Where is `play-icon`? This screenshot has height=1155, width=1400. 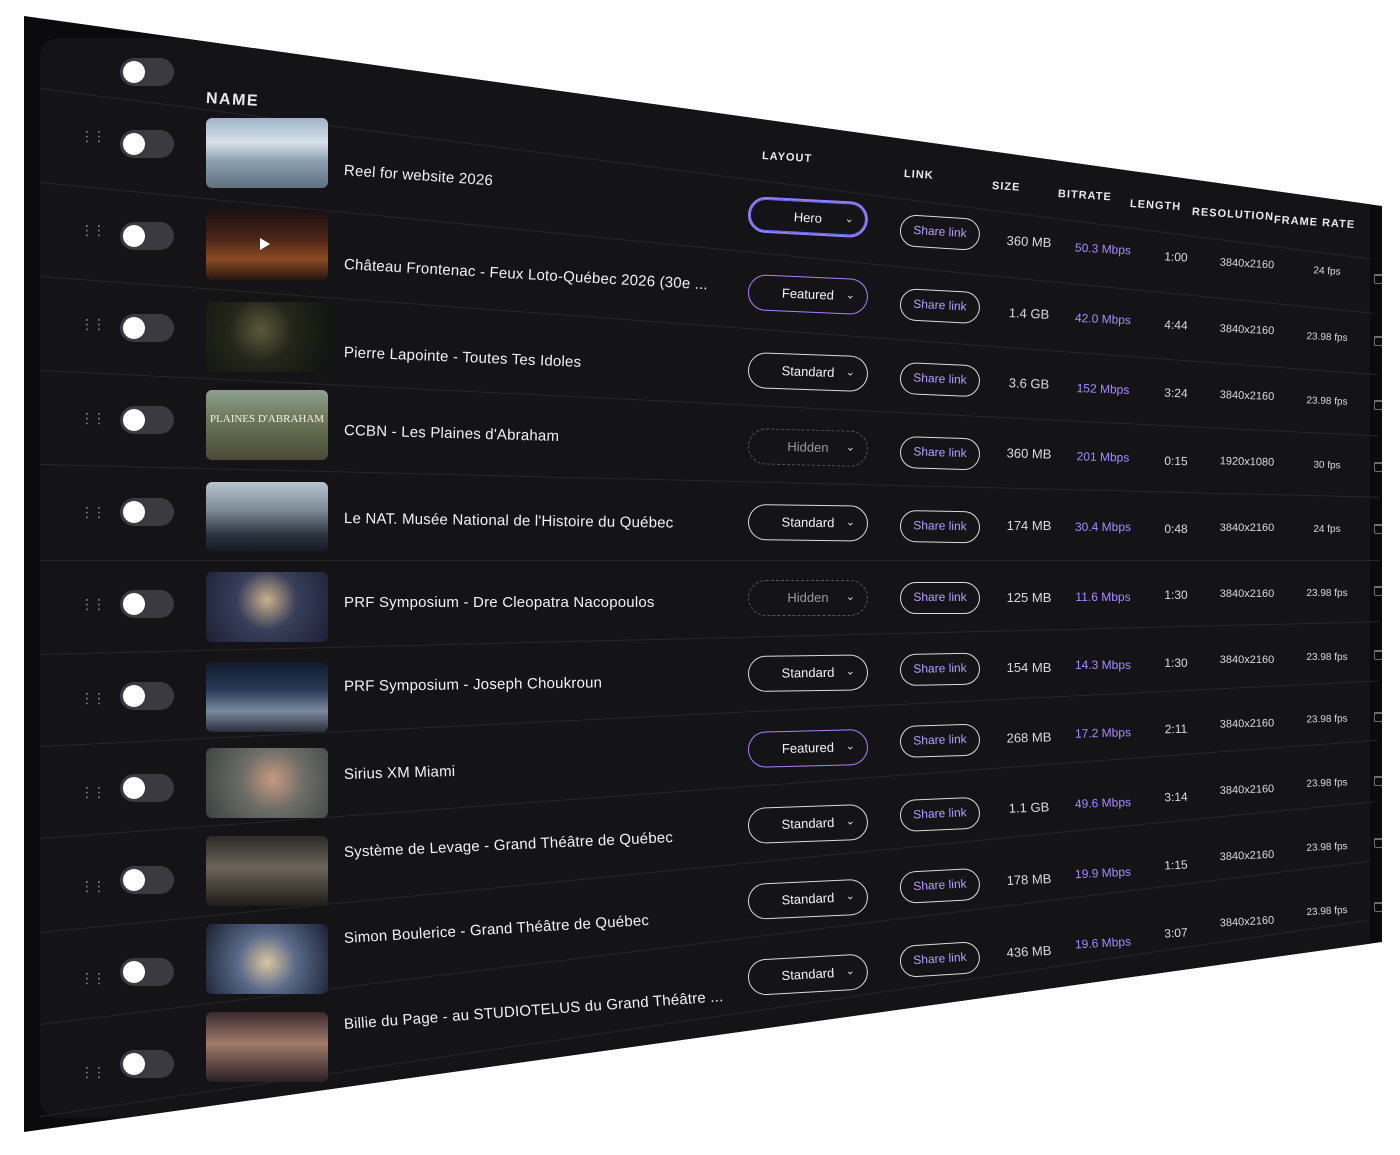 play-icon is located at coordinates (265, 244).